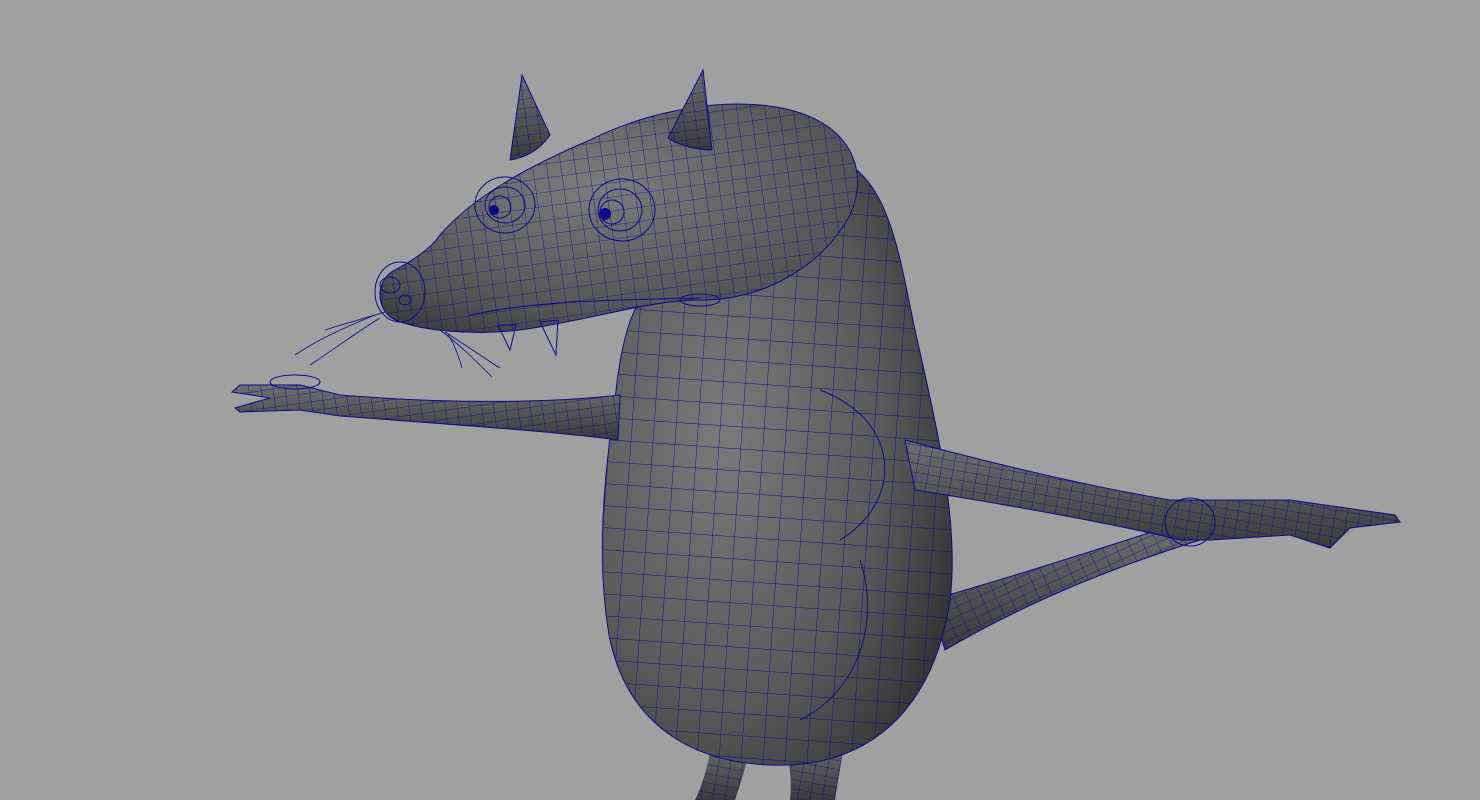 The image size is (1480, 800). Describe the element at coordinates (1065, 585) in the screenshot. I see `rat-tail` at that location.